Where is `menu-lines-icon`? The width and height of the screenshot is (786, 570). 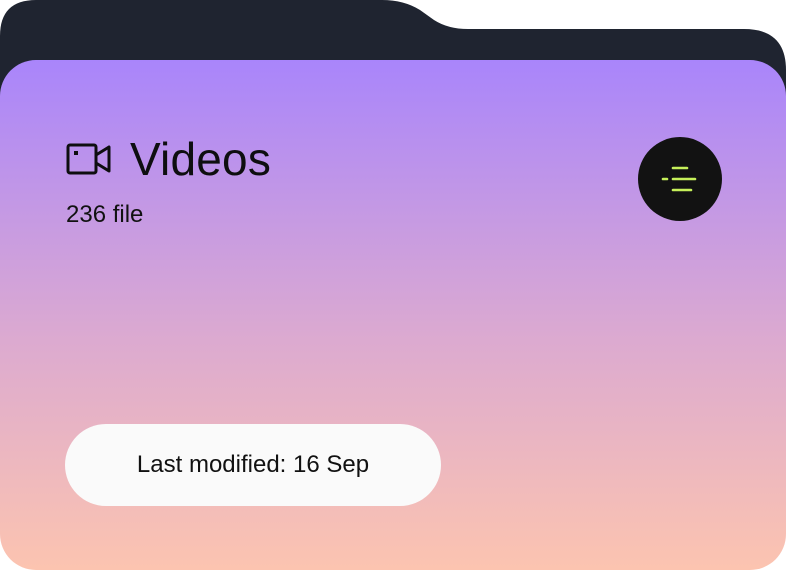 menu-lines-icon is located at coordinates (679, 179).